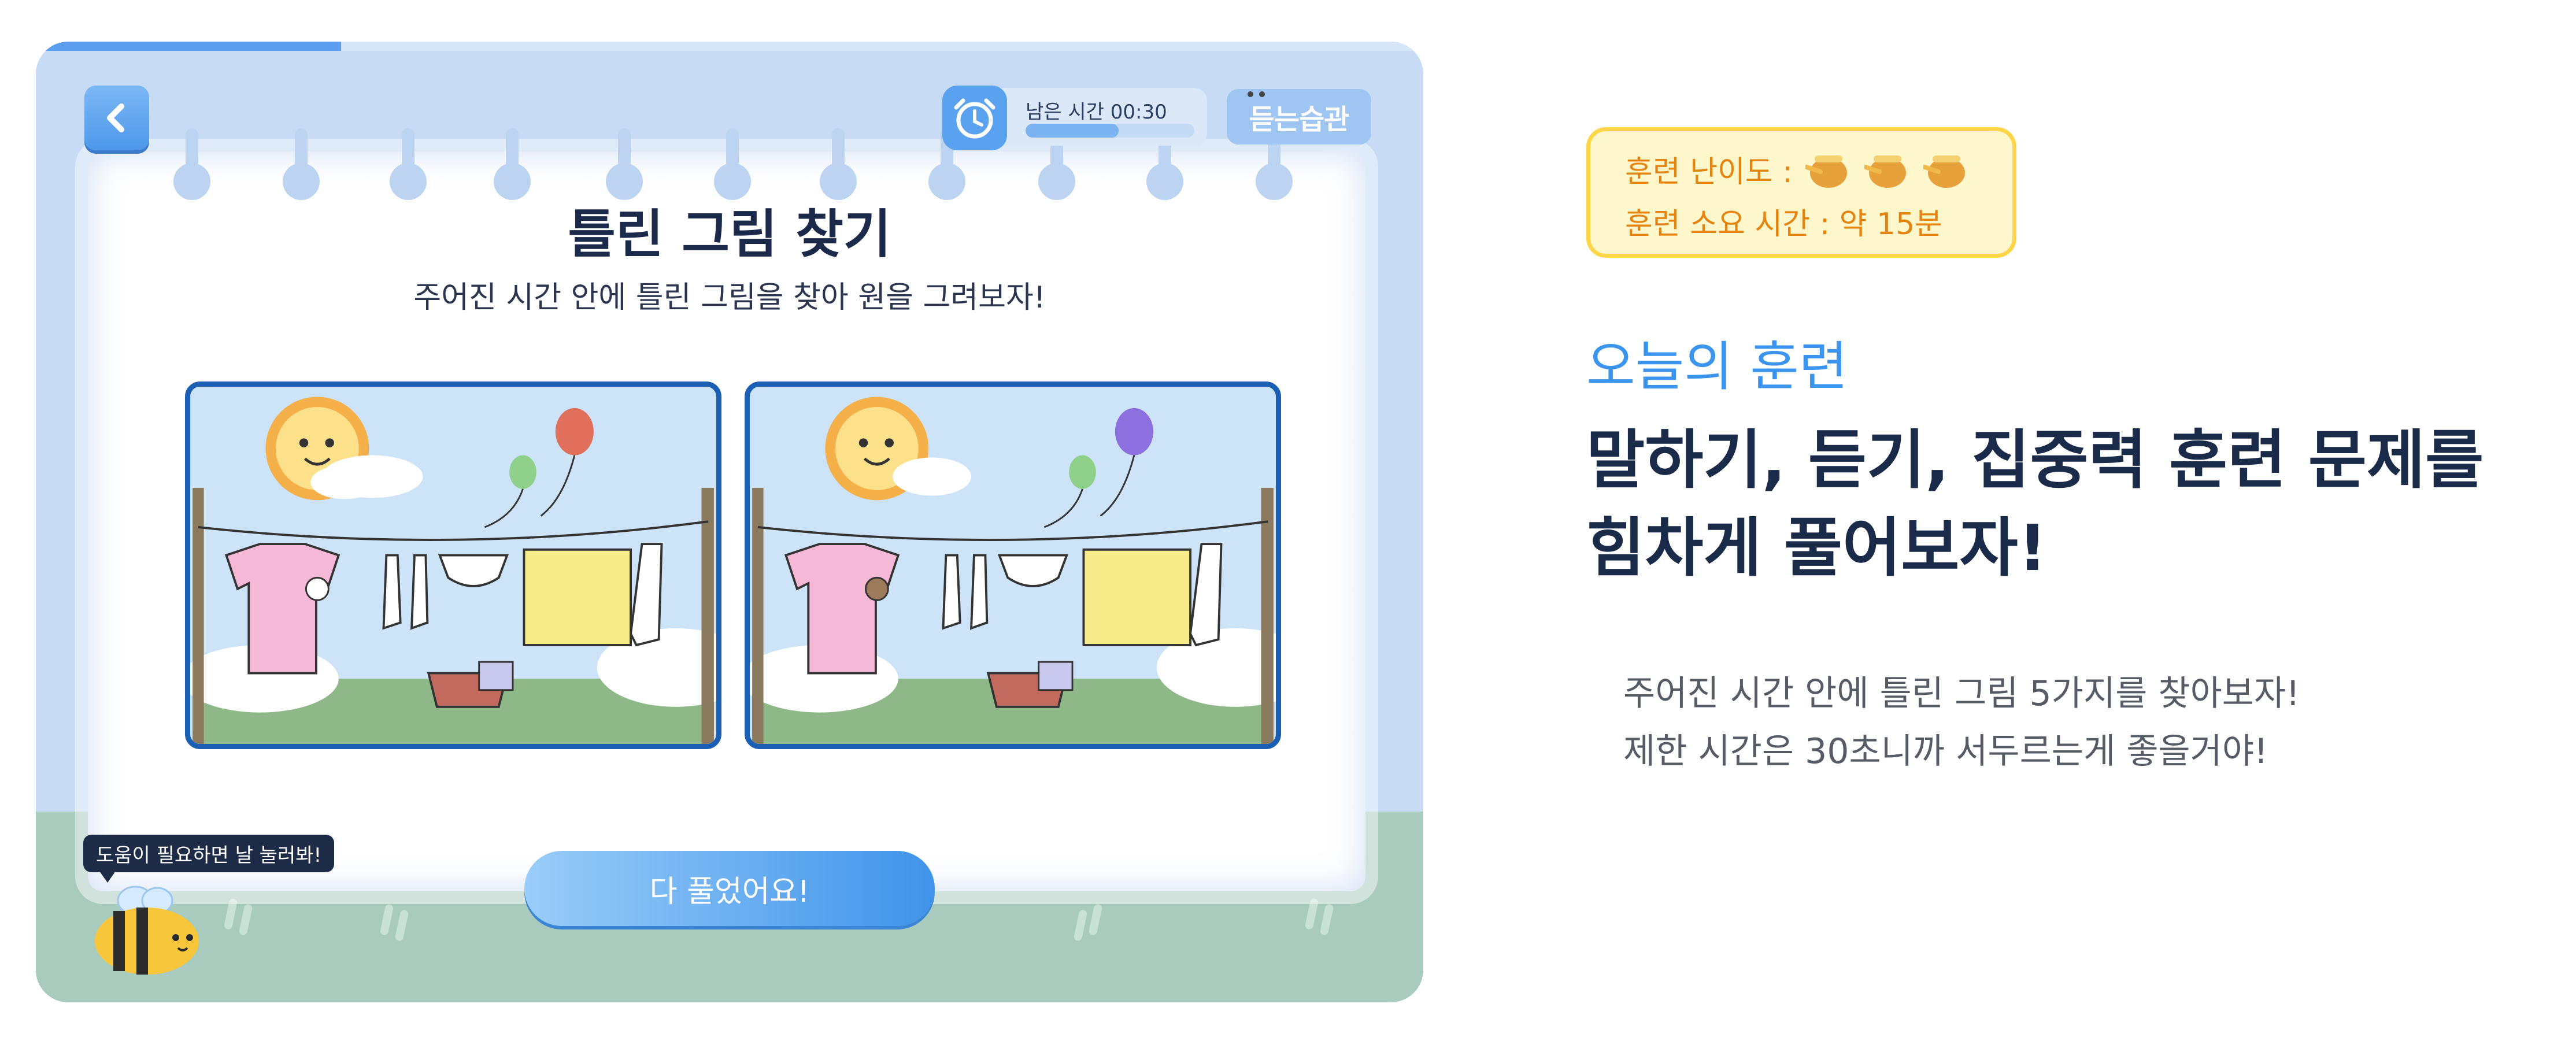 Image resolution: width=2576 pixels, height=1037 pixels. Describe the element at coordinates (975, 118) in the screenshot. I see `alarm-clock-icon` at that location.